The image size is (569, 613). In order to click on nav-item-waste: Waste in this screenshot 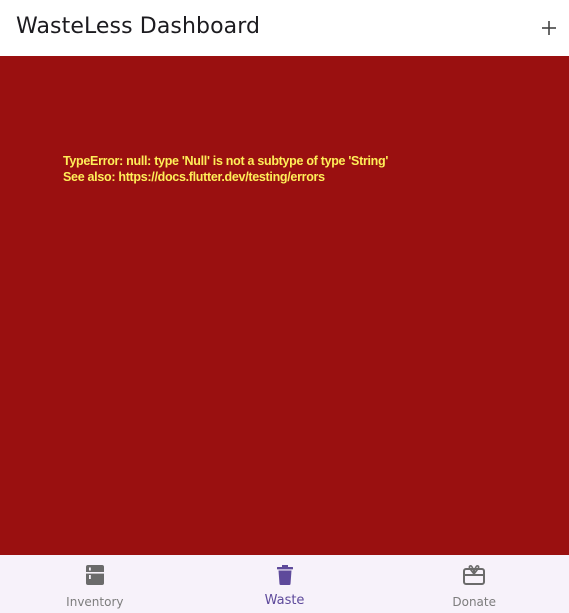, I will do `click(285, 584)`.